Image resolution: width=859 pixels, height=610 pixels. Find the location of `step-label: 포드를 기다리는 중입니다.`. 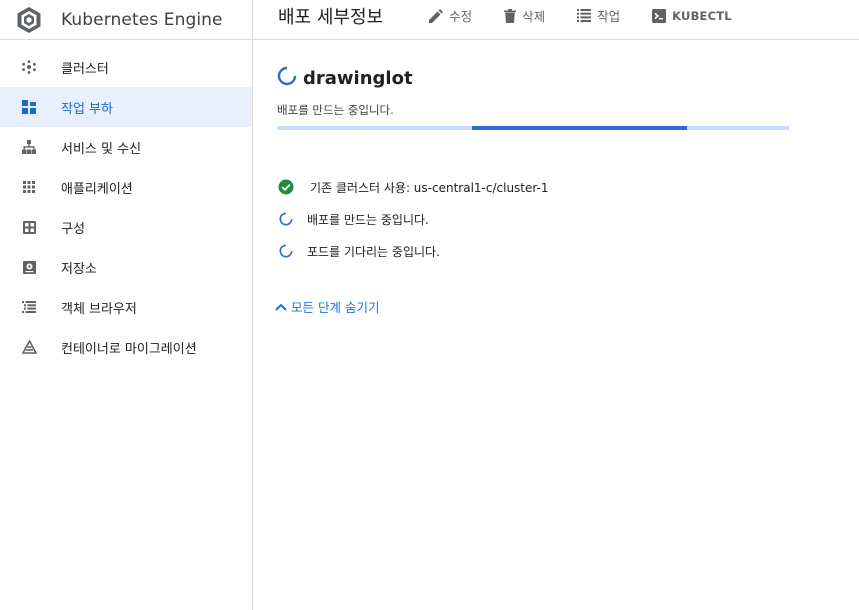

step-label: 포드를 기다리는 중입니다. is located at coordinates (373, 251).